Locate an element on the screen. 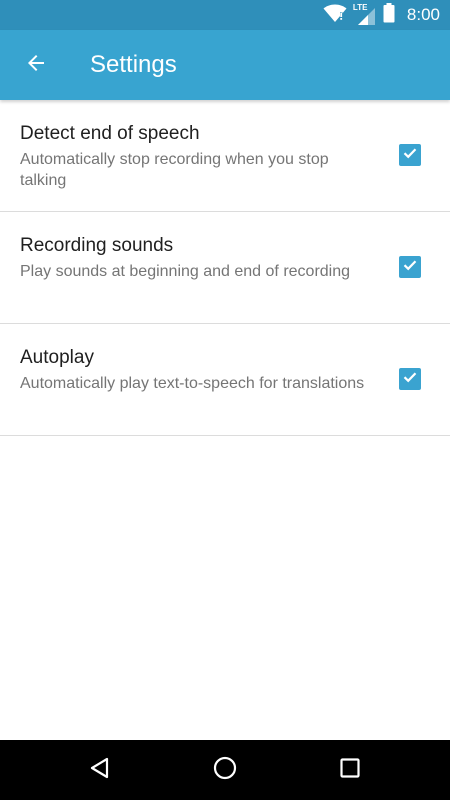 The width and height of the screenshot is (450, 800). wifi-icon is located at coordinates (335, 15).